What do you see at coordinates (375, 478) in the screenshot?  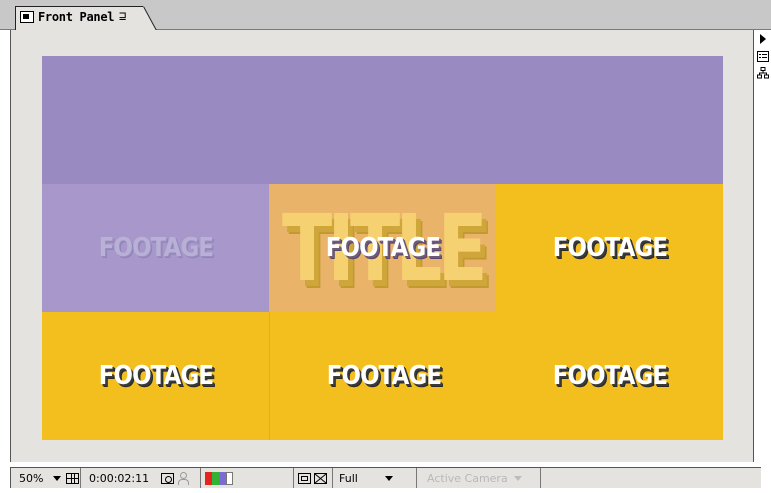 I see `resolution-menu: Full` at bounding box center [375, 478].